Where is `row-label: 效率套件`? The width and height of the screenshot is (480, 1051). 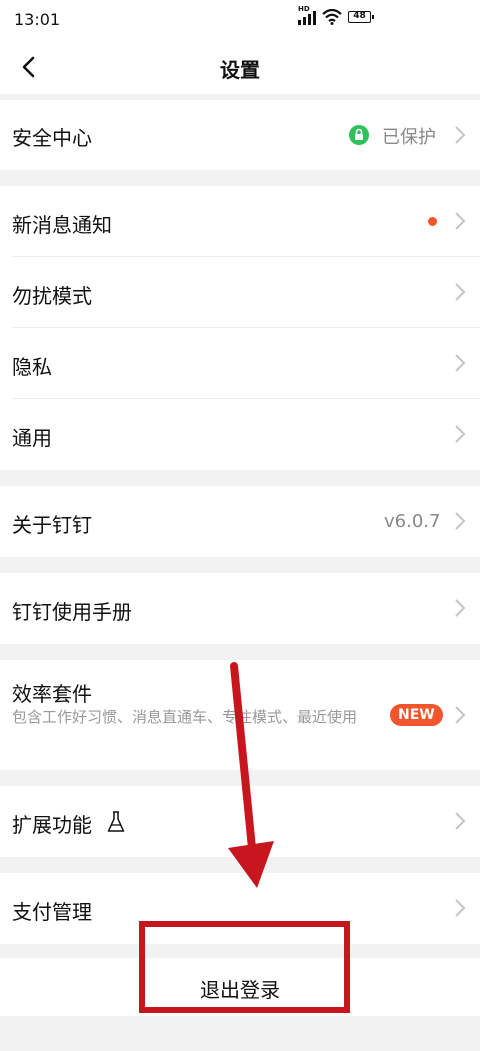 row-label: 效率套件 is located at coordinates (52, 694).